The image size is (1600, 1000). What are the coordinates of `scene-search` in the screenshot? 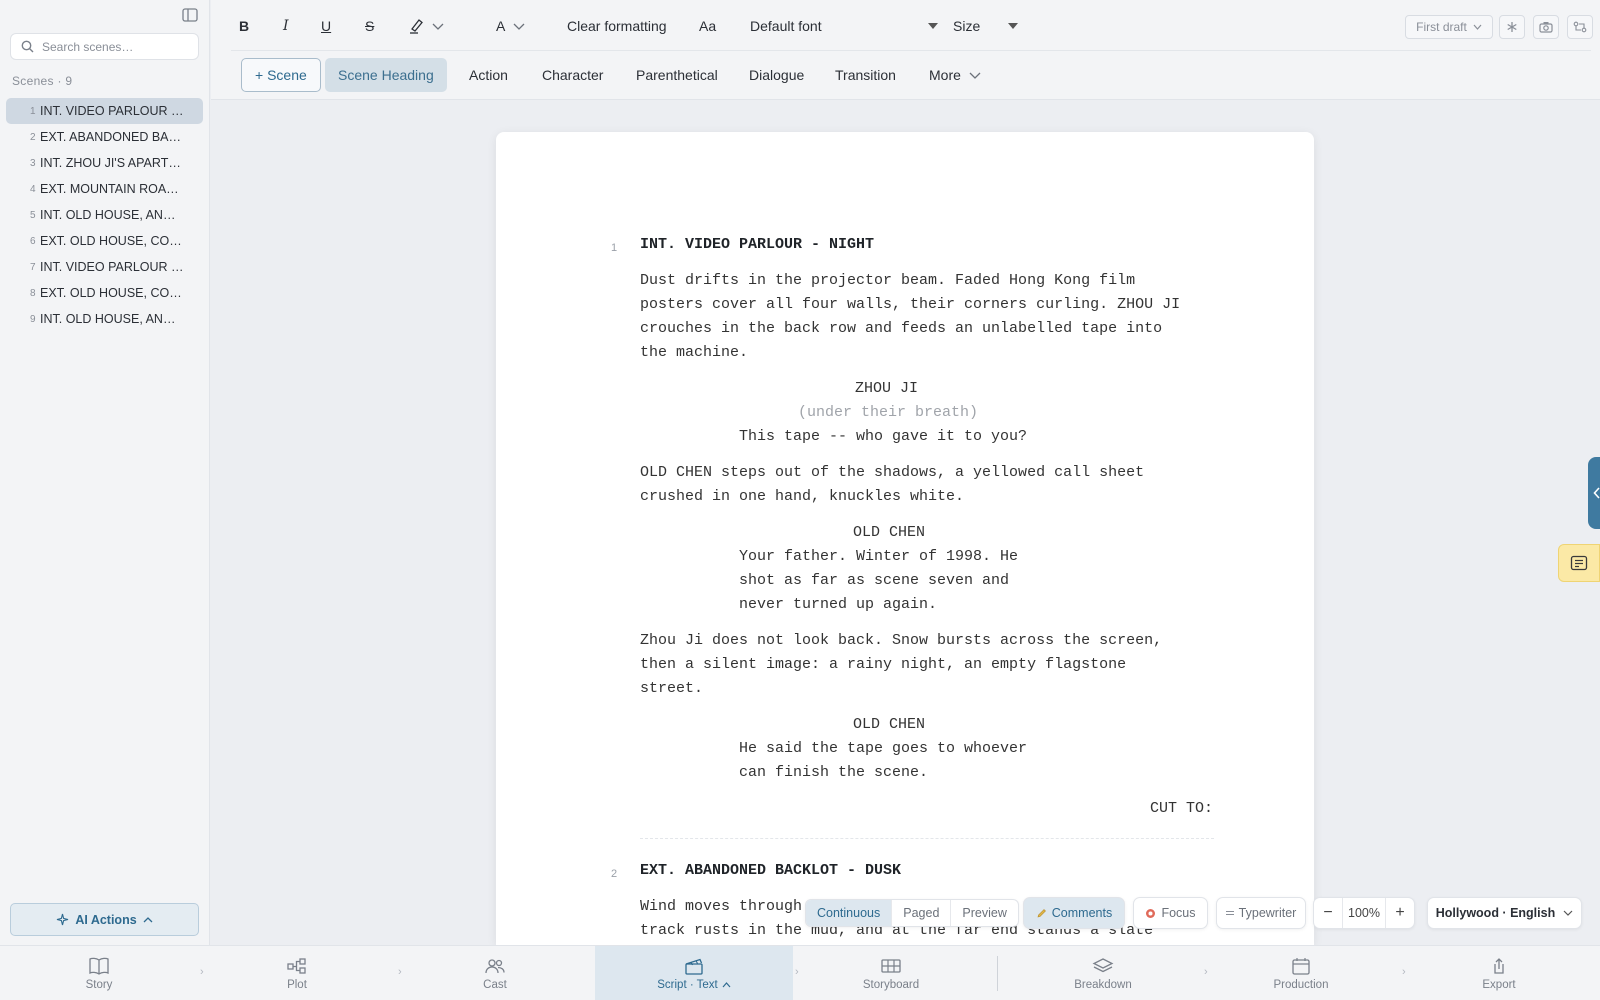 It's located at (104, 46).